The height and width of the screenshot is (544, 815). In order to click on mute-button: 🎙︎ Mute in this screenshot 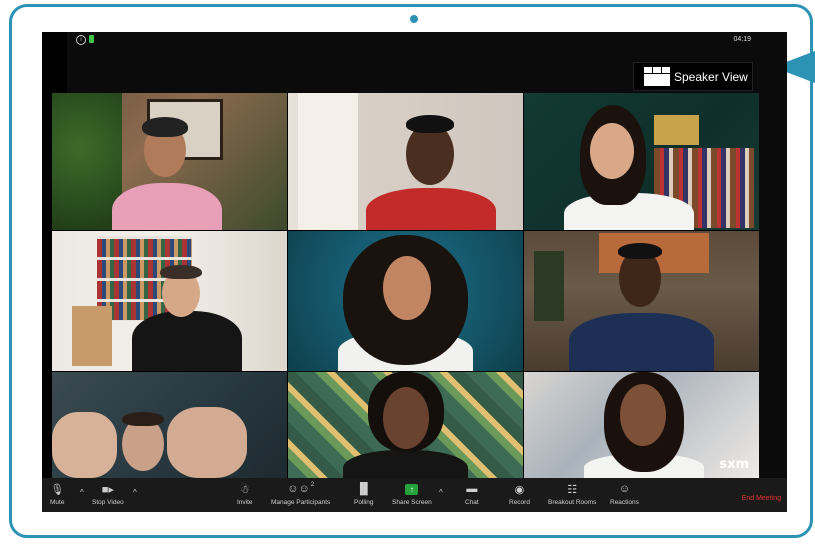, I will do `click(57, 494)`.